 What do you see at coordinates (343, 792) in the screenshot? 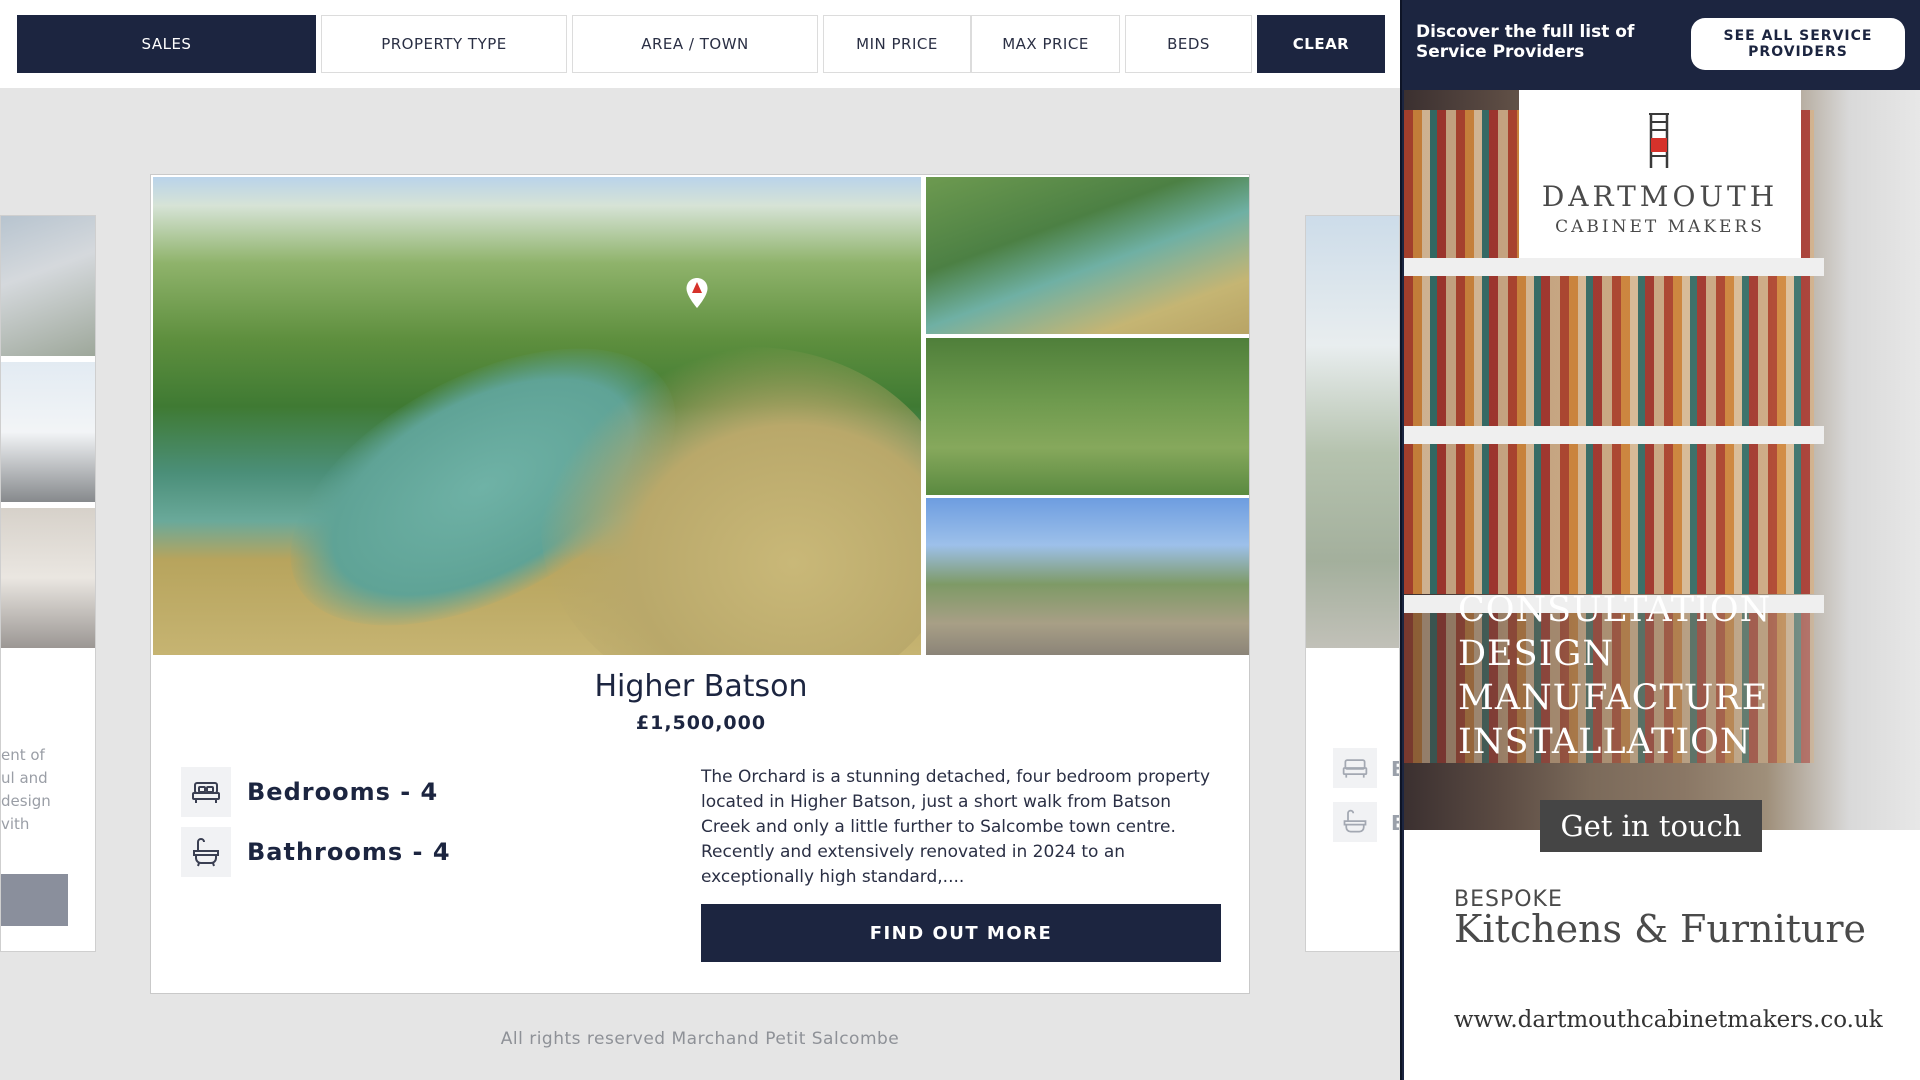
I see `bedrooms-label: Bedrooms - 4` at bounding box center [343, 792].